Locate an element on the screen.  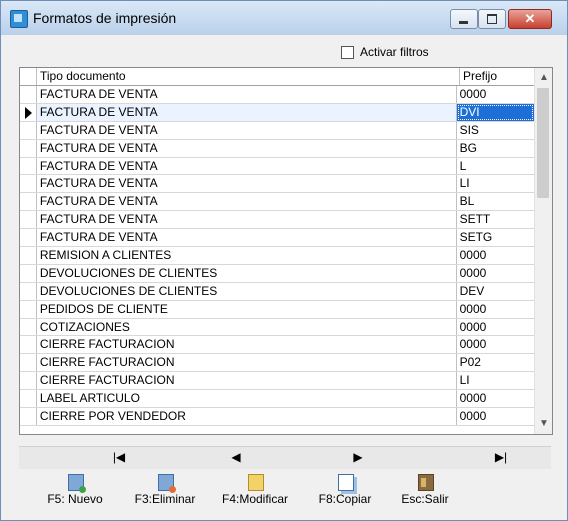
table-row: CIERRE FACTURACION 0000 is located at coordinates (277, 345).